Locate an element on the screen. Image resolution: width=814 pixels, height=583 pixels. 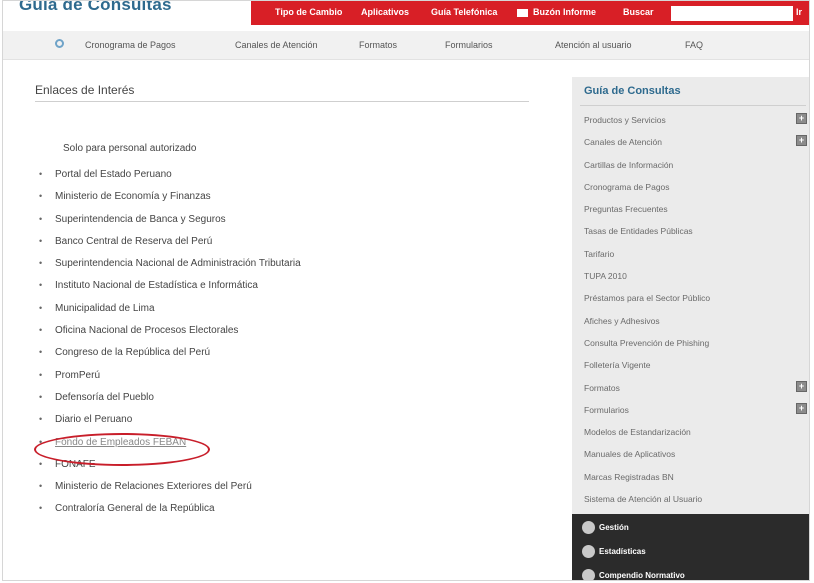
sidebar-item: Productos y Servicios + is located at coordinates (690, 122).